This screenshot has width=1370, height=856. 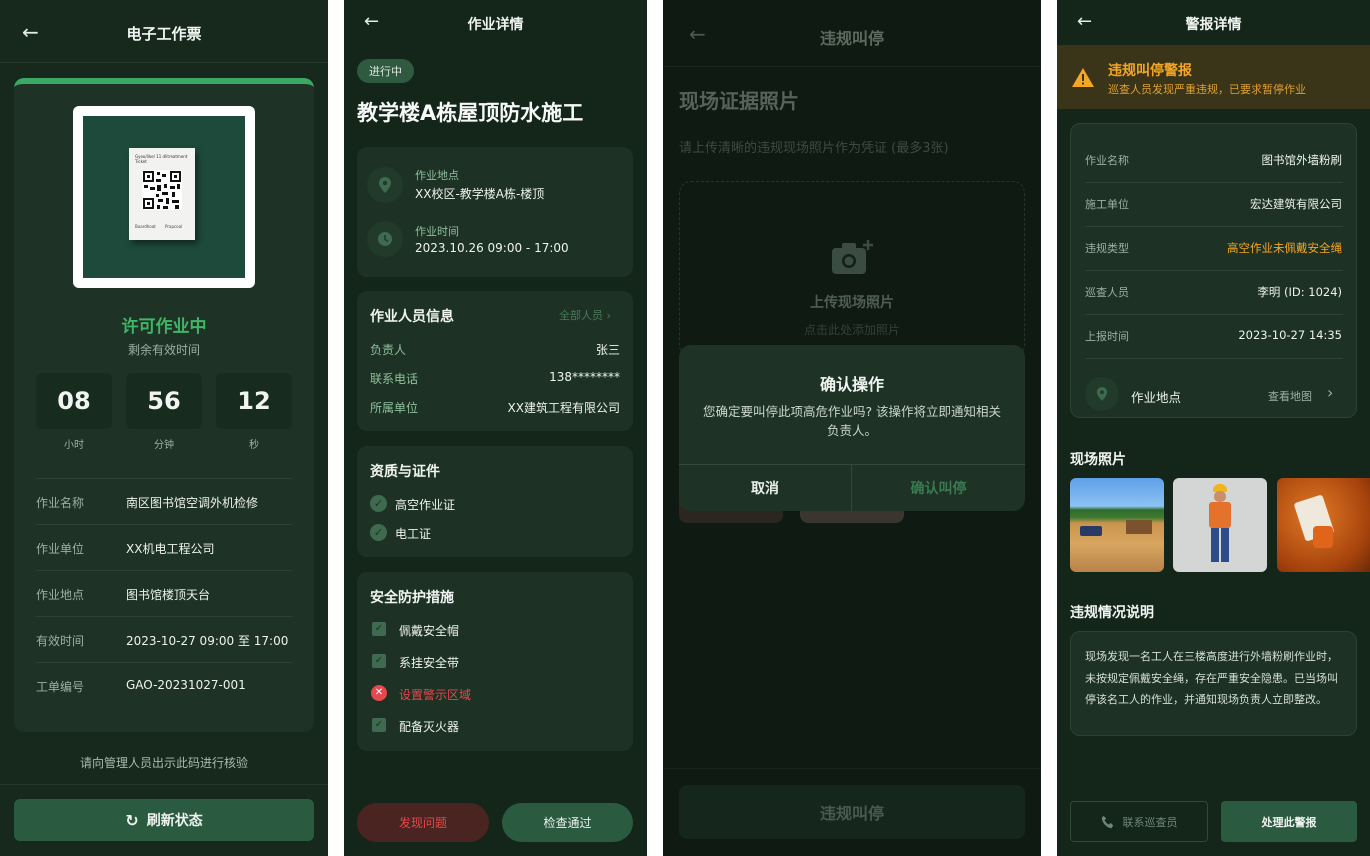 I want to click on refresh-status-button: ↻ 刷新状态, so click(x=164, y=820).